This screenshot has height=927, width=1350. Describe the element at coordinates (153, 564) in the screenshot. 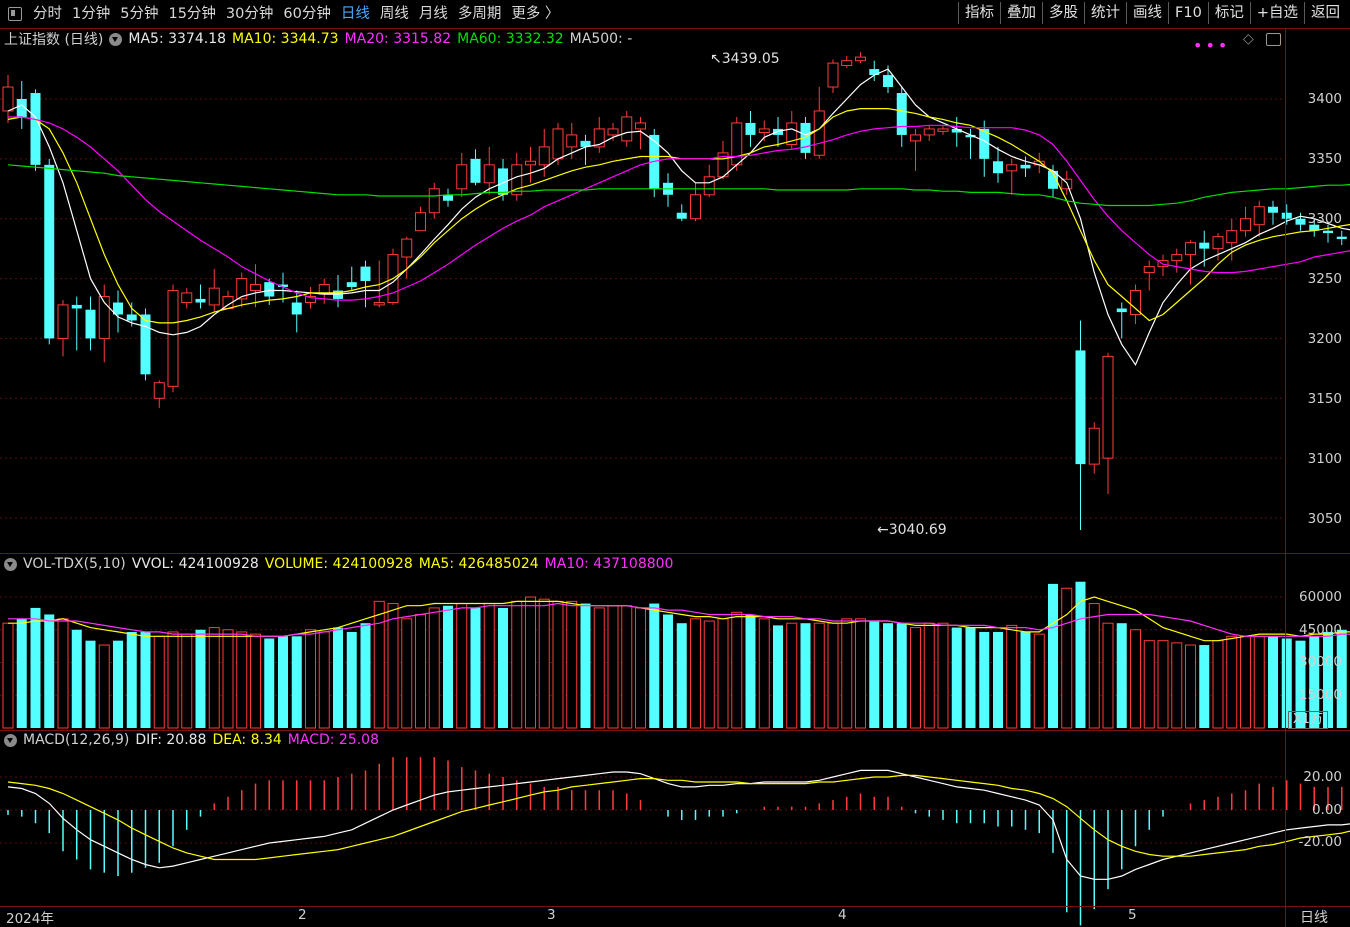

I see `vvol-label: VVOL:` at that location.